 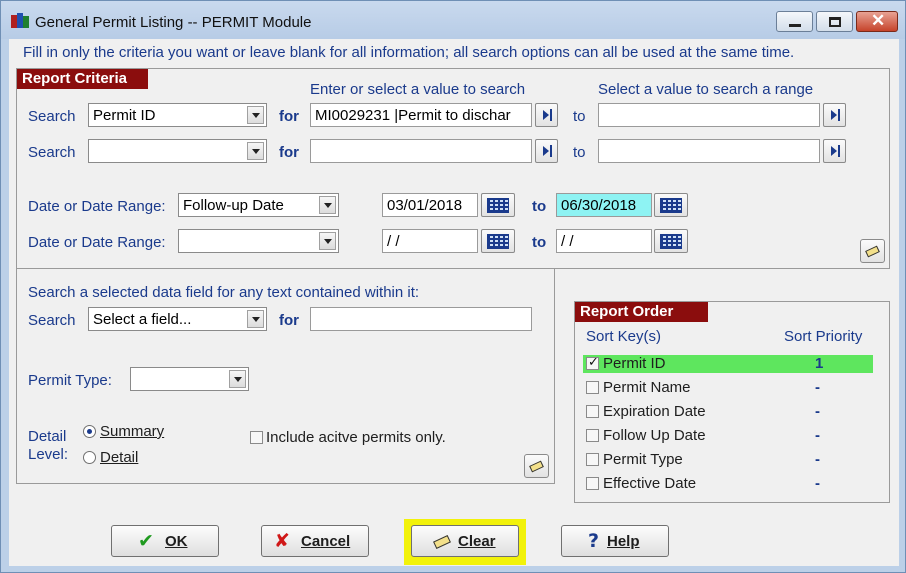 I want to click on permit-type-select, so click(x=189, y=379).